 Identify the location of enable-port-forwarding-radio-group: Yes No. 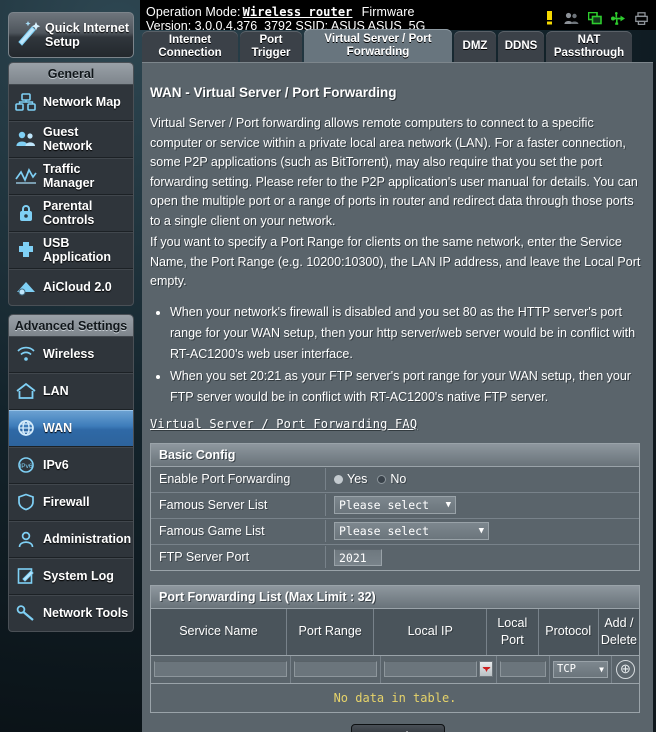
(370, 479).